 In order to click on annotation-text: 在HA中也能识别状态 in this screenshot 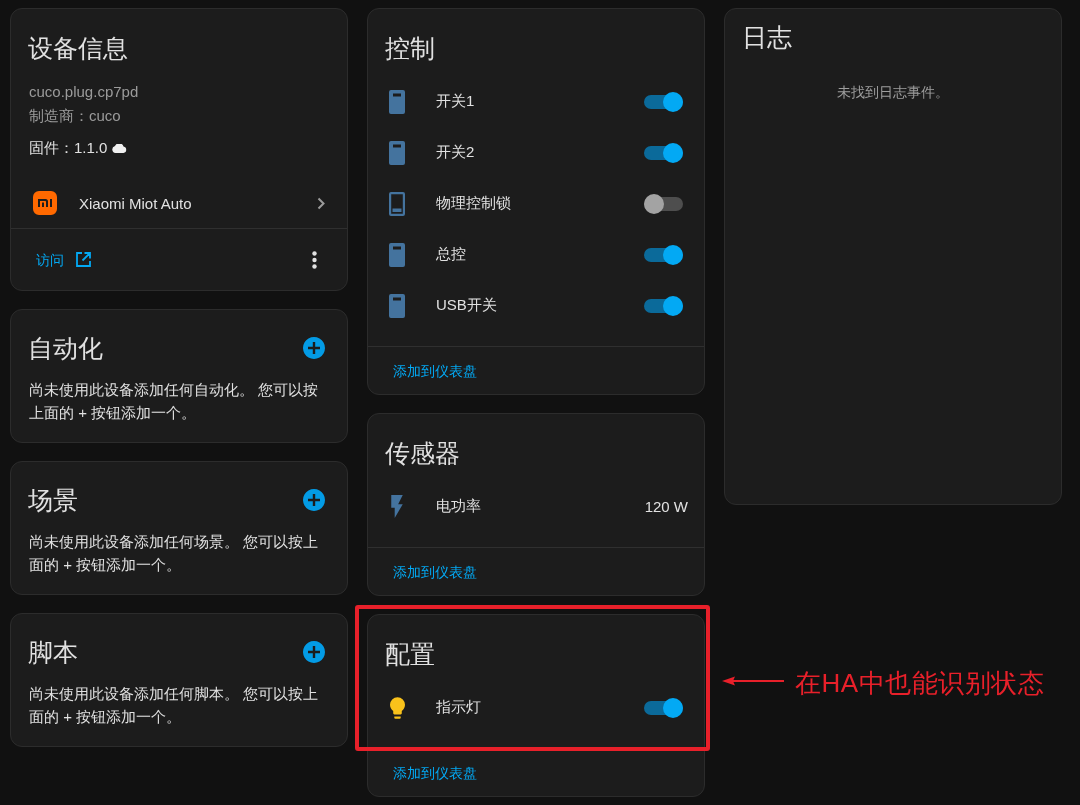, I will do `click(920, 683)`.